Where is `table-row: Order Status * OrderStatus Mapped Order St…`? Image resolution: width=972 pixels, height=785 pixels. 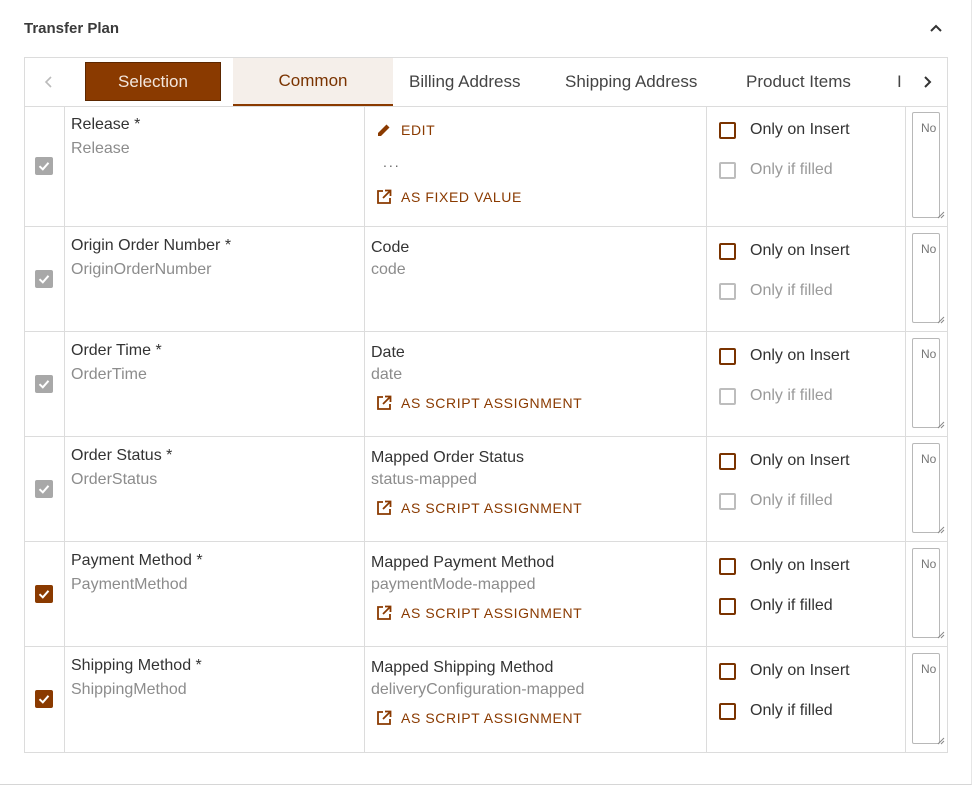
table-row: Order Status * OrderStatus Mapped Order St… is located at coordinates (486, 489).